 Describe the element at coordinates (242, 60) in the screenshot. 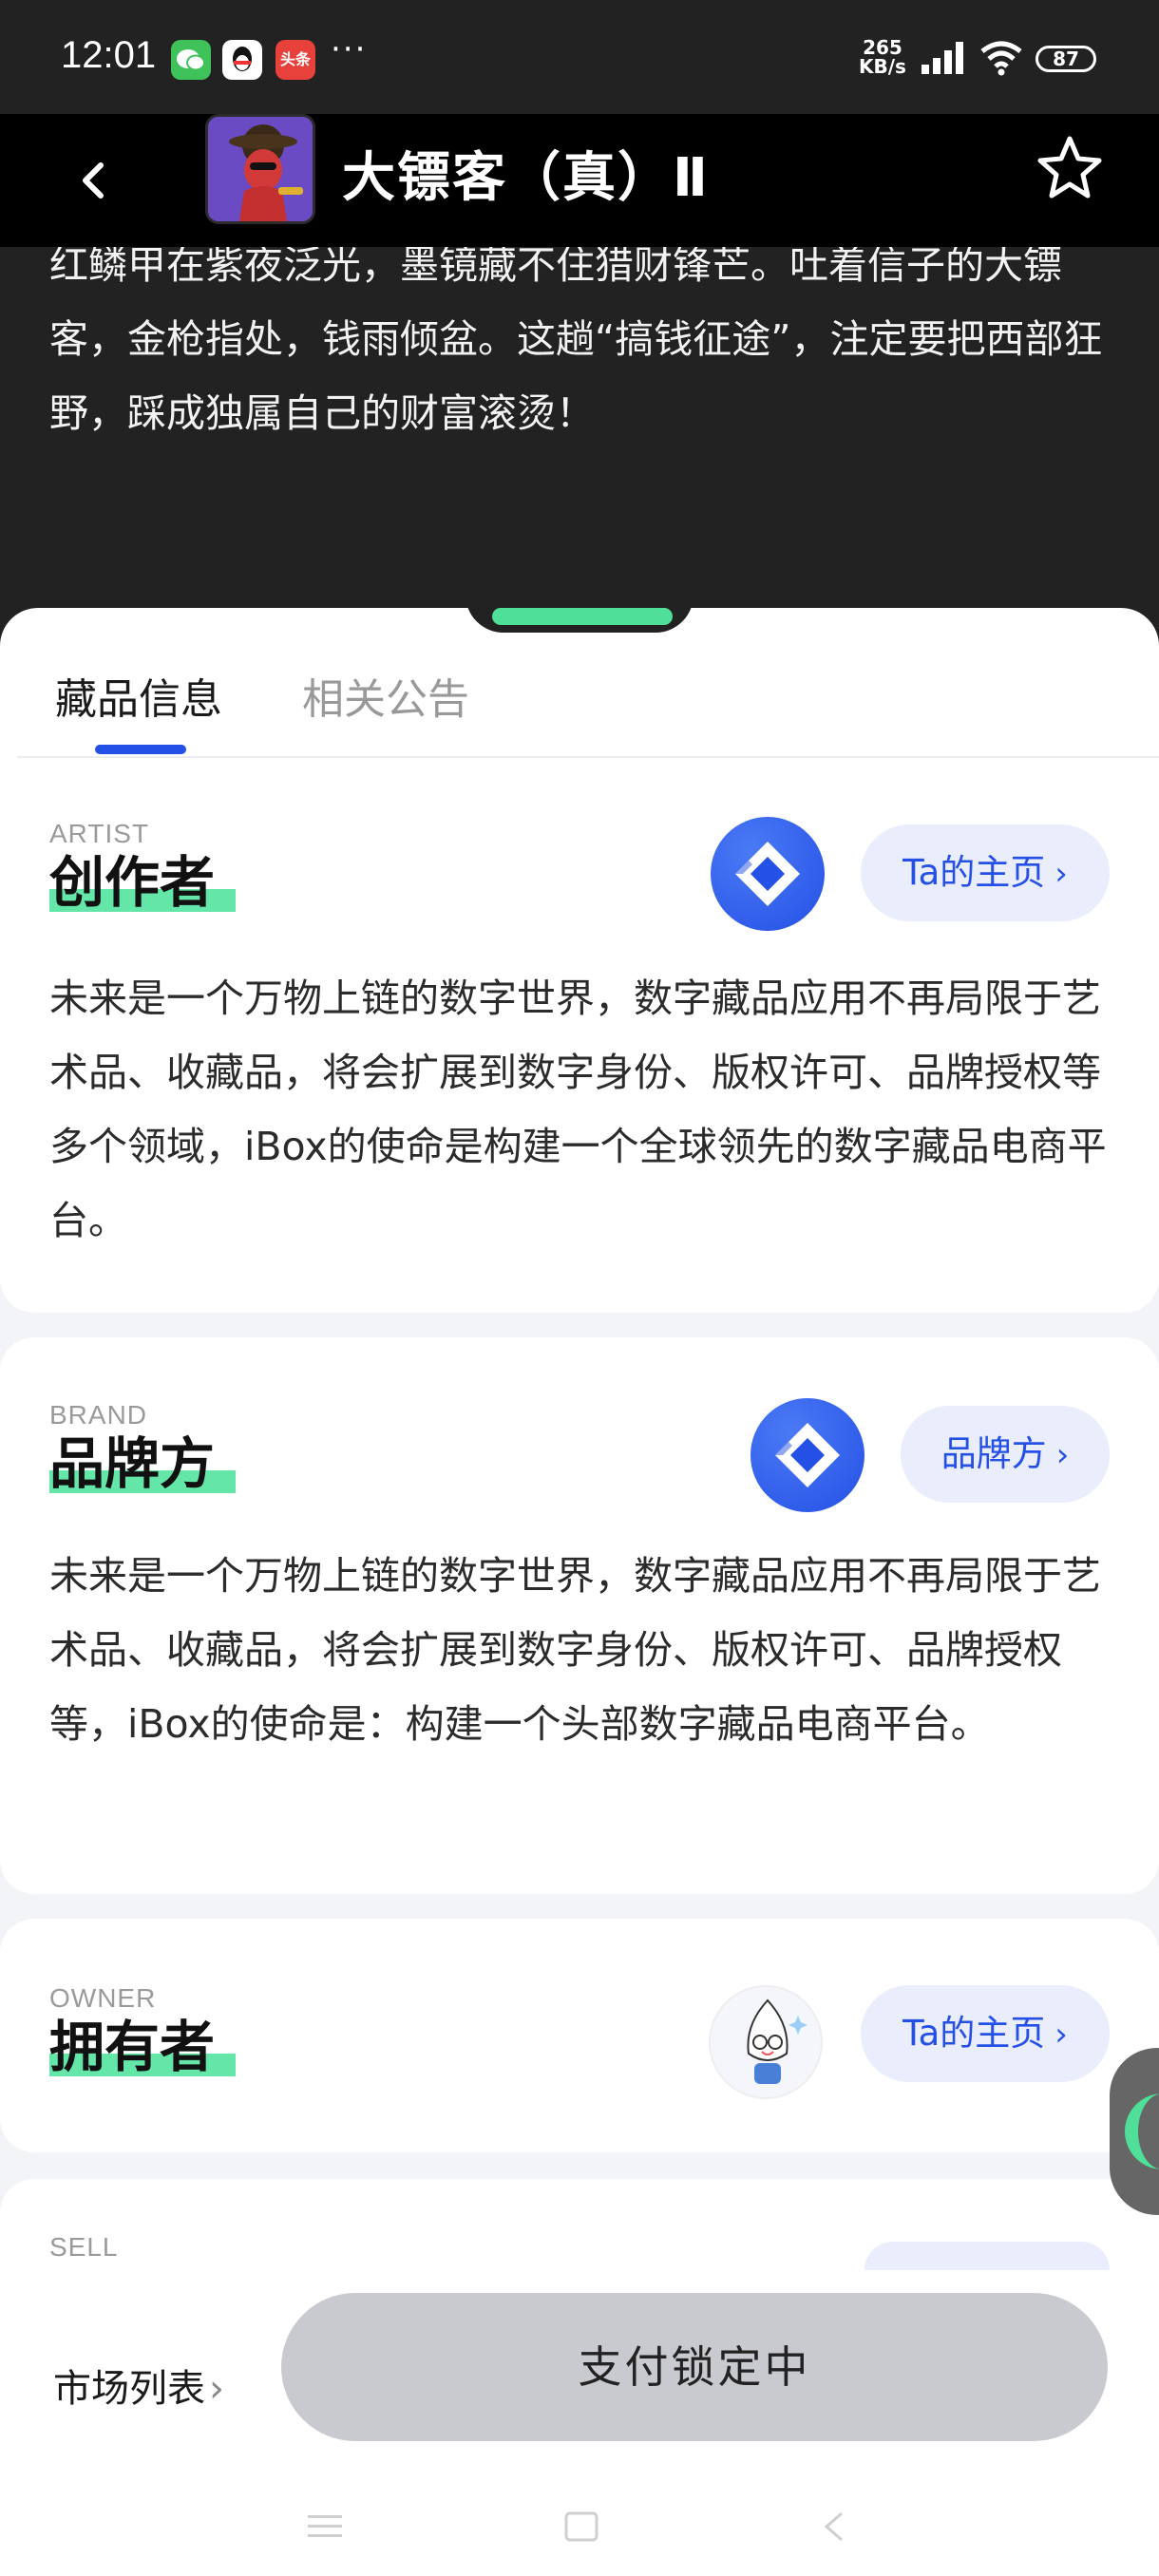

I see `qq-icon` at that location.